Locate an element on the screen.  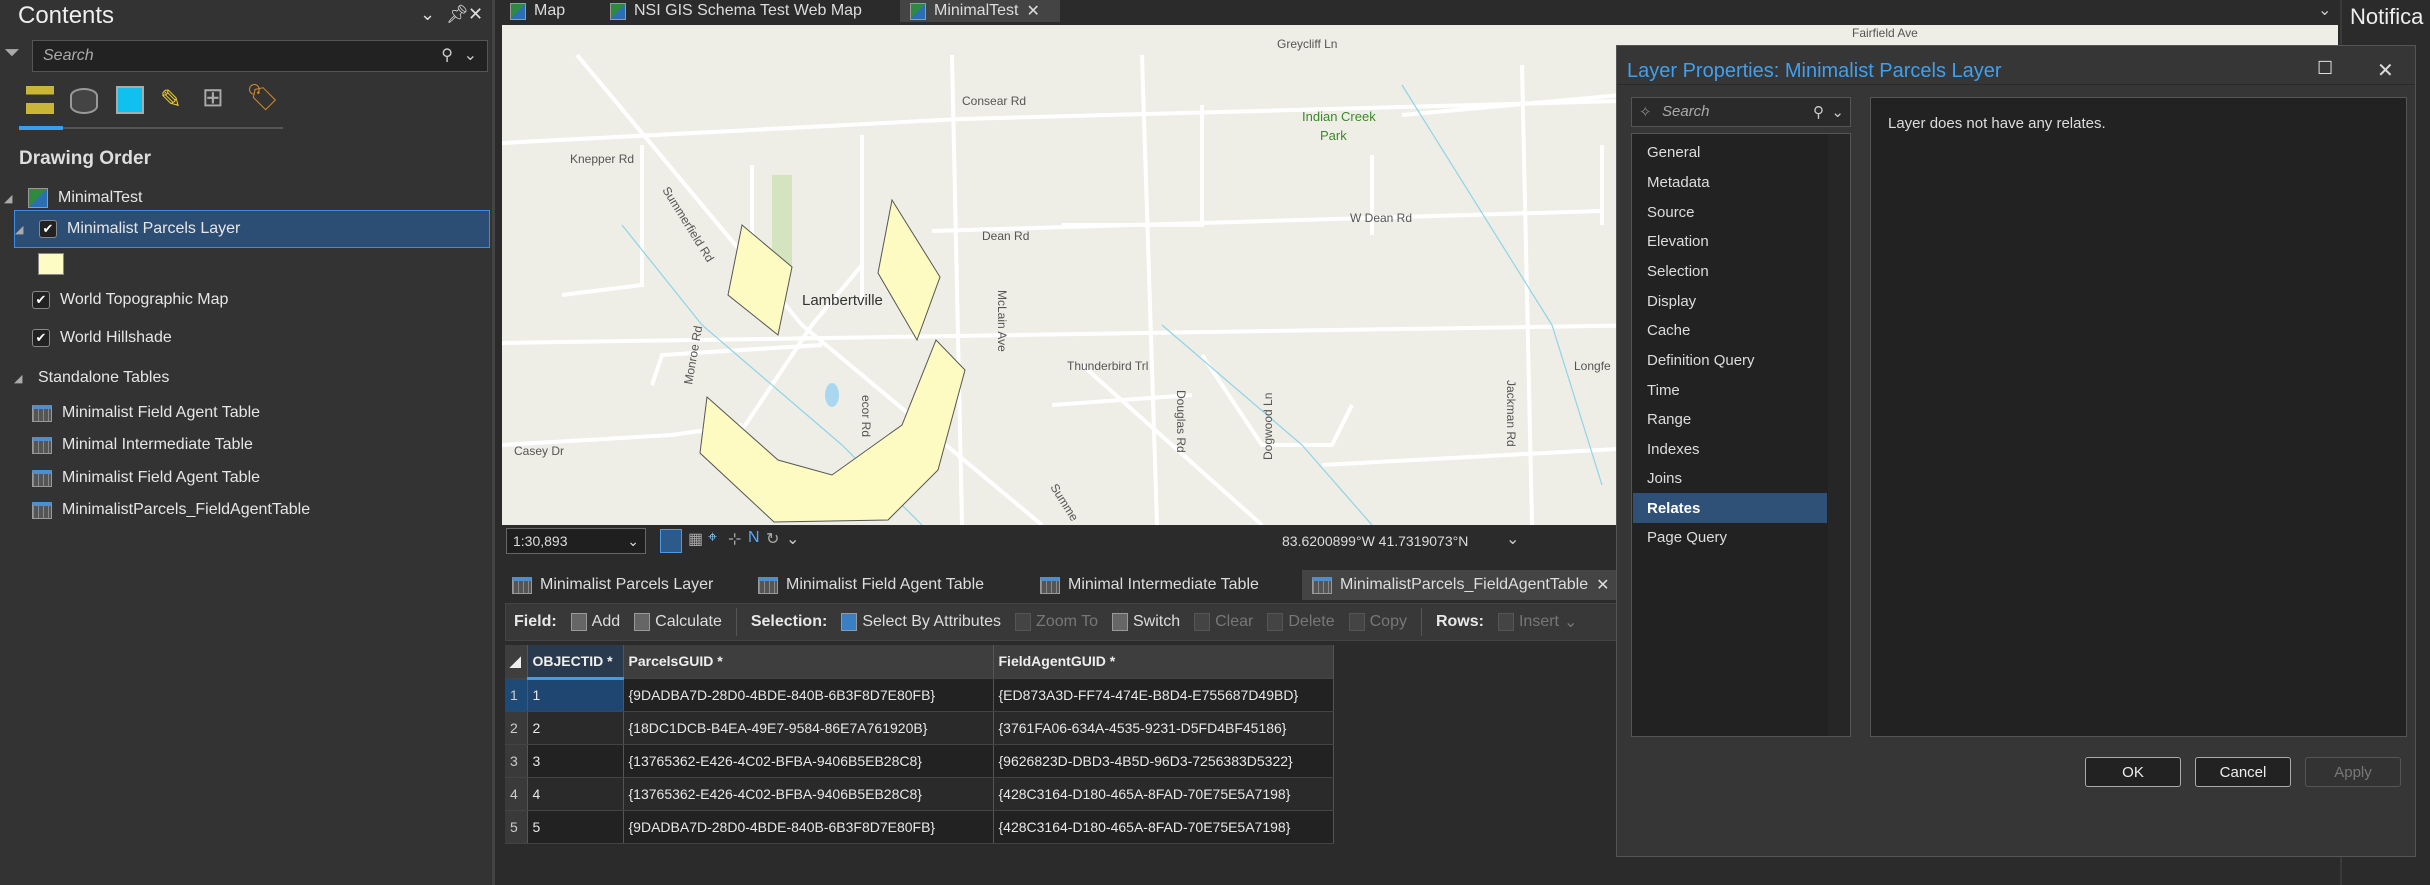
symbol-swatch is located at coordinates (51, 264).